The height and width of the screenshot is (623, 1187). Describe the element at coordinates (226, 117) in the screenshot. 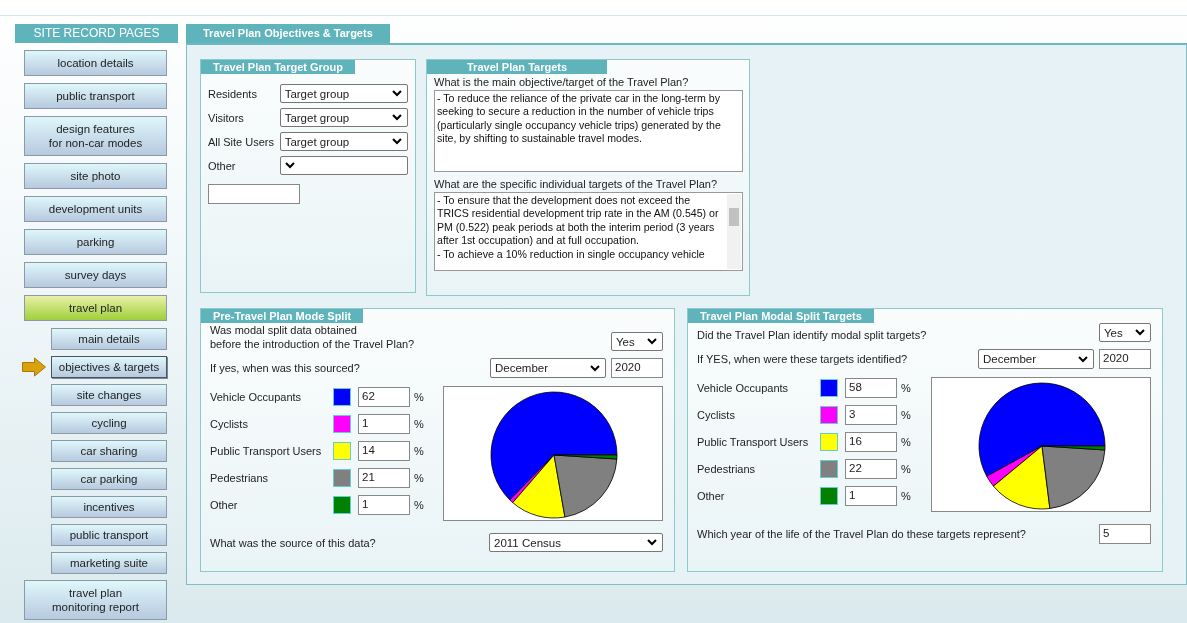

I see `group-label: Visitors` at that location.